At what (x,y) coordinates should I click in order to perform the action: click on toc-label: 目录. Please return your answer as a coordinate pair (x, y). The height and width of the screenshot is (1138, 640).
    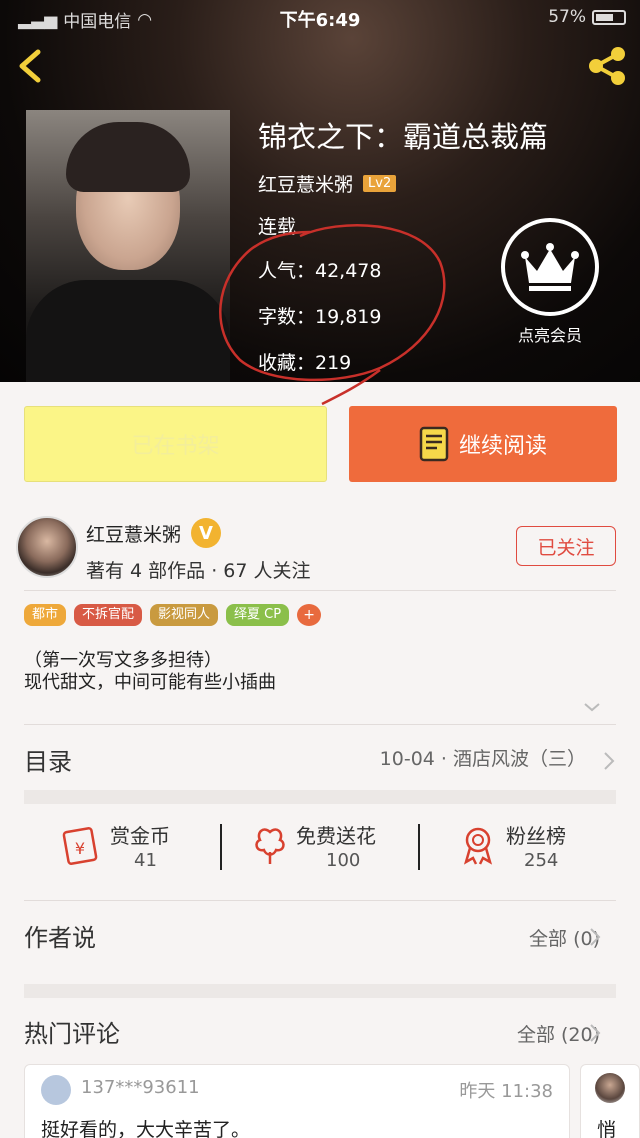
    Looking at the image, I should click on (48, 762).